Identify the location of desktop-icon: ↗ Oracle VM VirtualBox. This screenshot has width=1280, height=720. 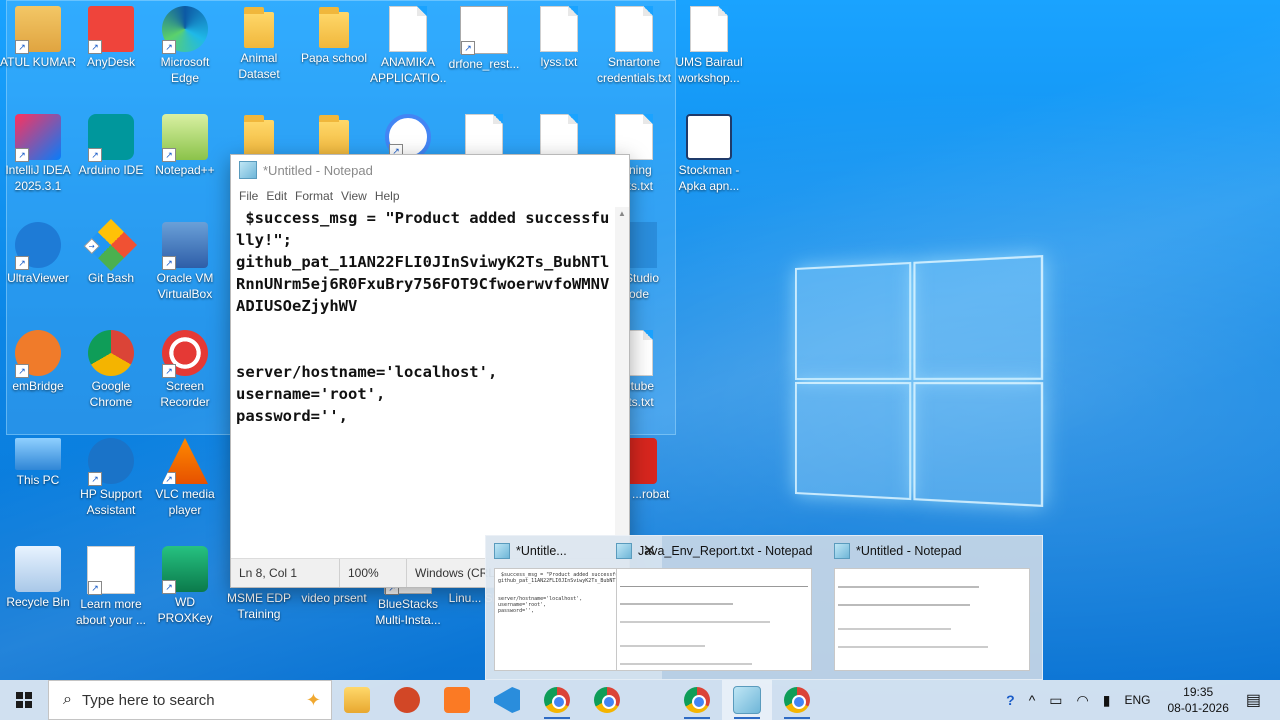
(185, 260).